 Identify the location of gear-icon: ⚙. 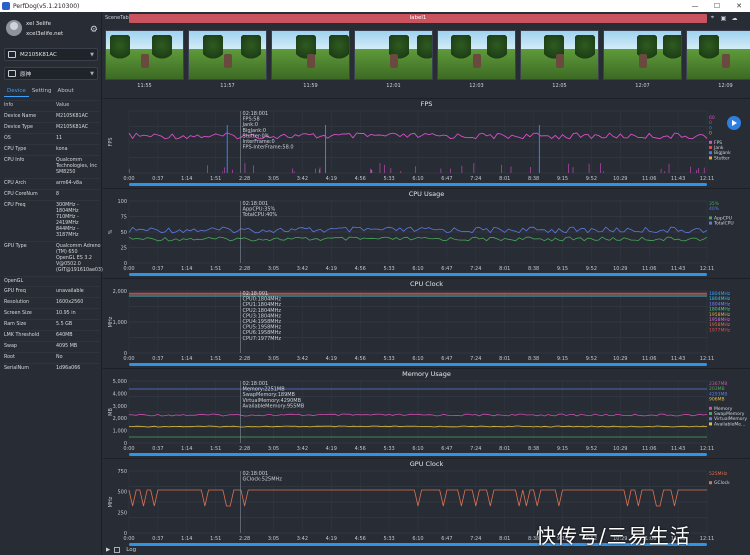
(94, 30).